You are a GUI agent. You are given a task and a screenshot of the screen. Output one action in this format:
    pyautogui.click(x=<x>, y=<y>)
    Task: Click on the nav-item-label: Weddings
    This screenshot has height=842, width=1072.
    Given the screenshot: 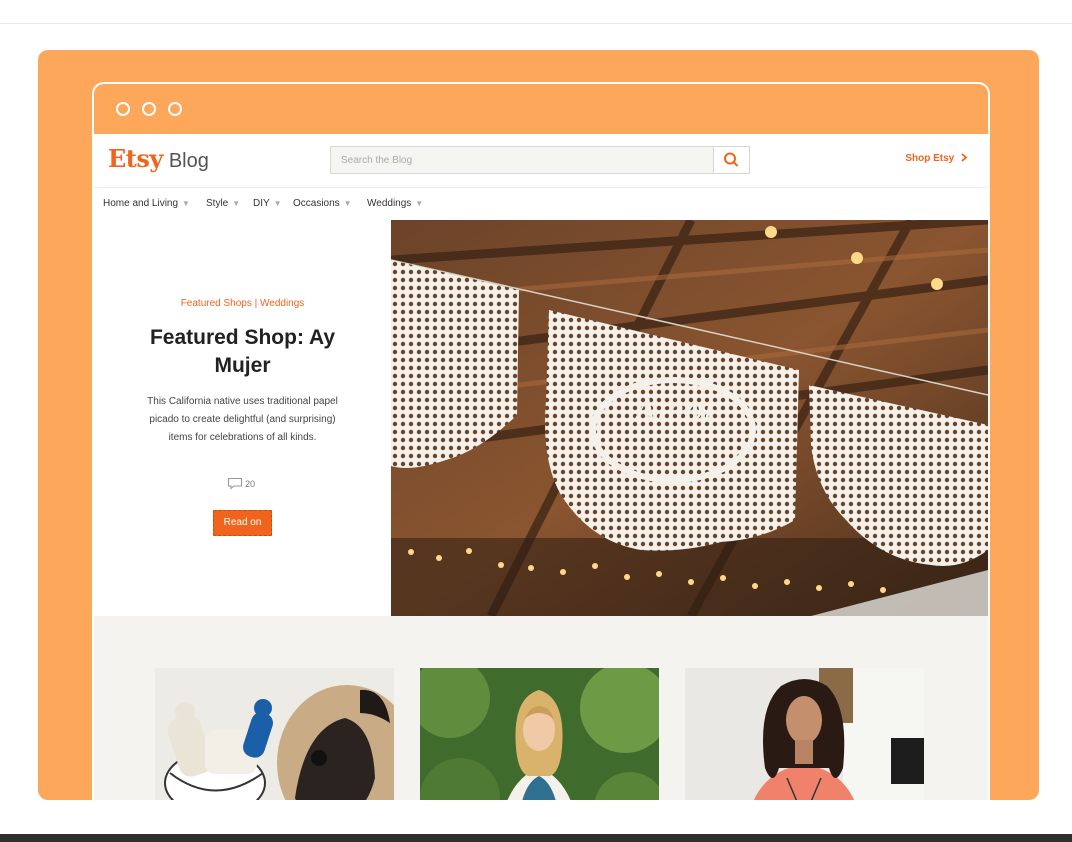 What is the action you would take?
    pyautogui.click(x=389, y=203)
    